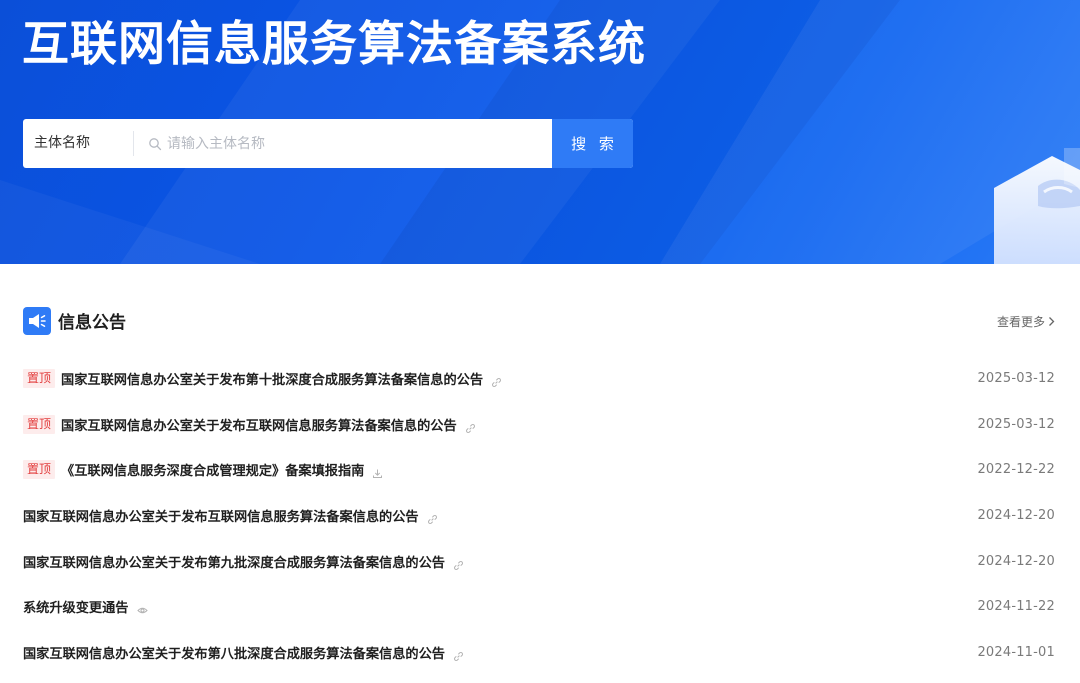 This screenshot has width=1080, height=683. What do you see at coordinates (334, 44) in the screenshot?
I see `page-title: 互联网信息服务算法备案系统` at bounding box center [334, 44].